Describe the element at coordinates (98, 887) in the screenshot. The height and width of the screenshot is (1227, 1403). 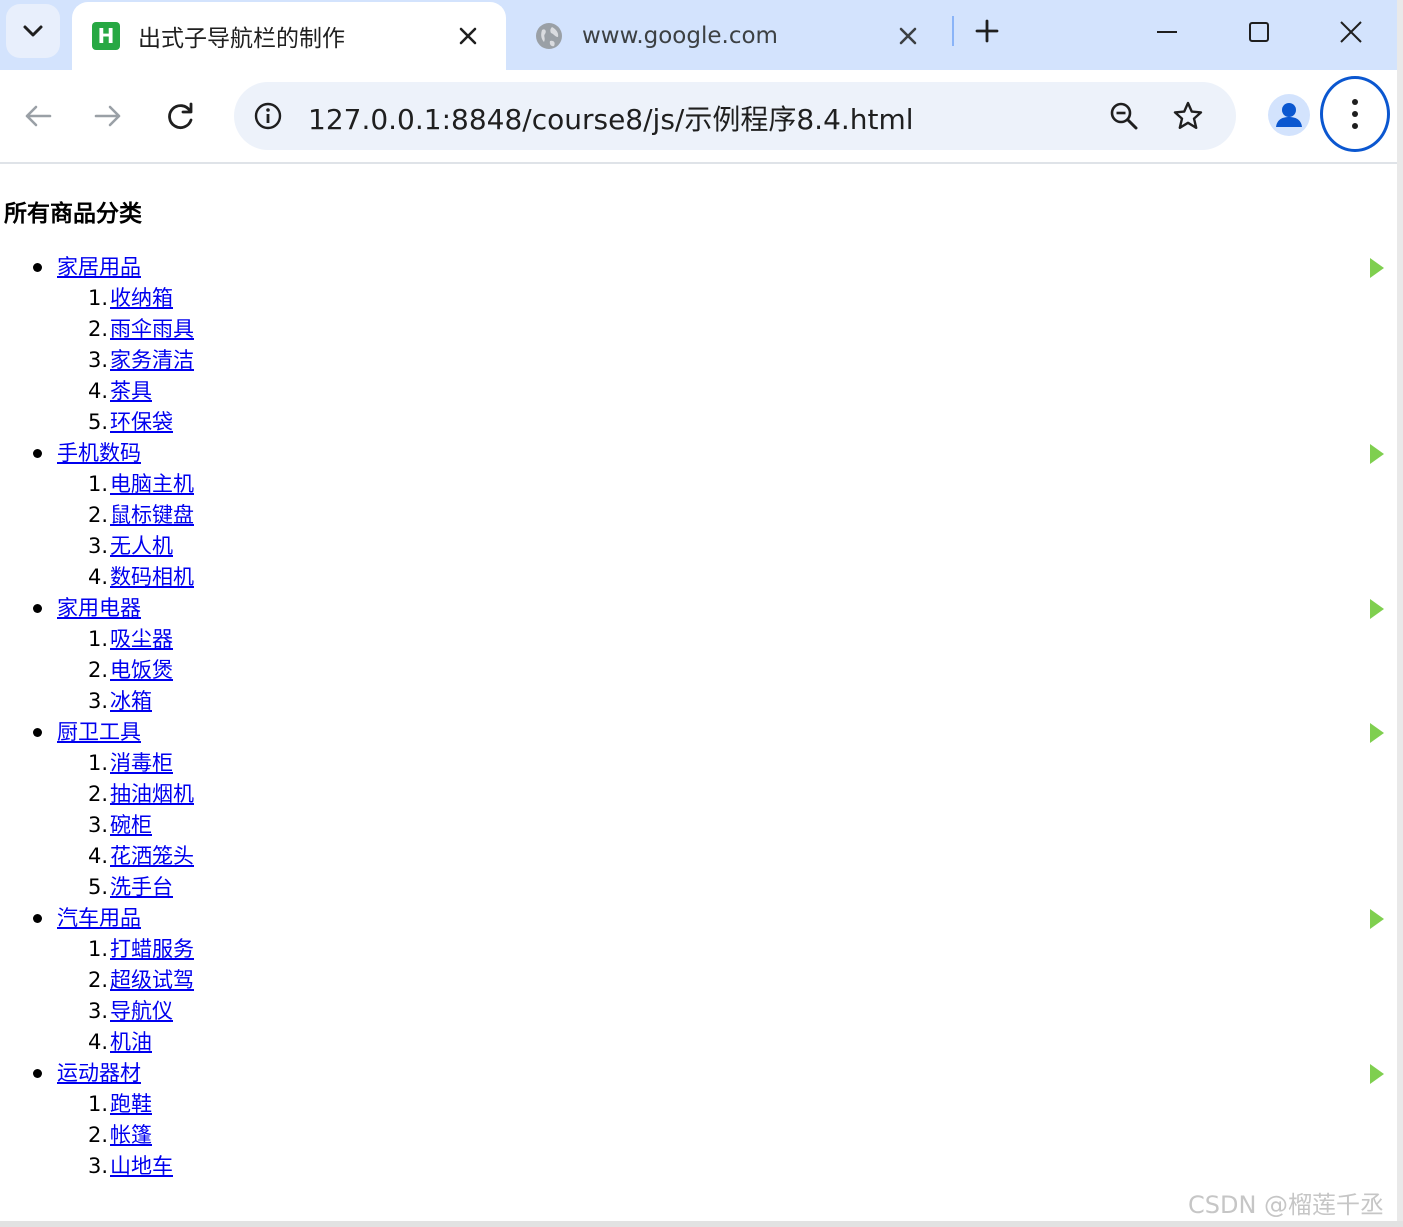
I see `list-number: 5.` at that location.